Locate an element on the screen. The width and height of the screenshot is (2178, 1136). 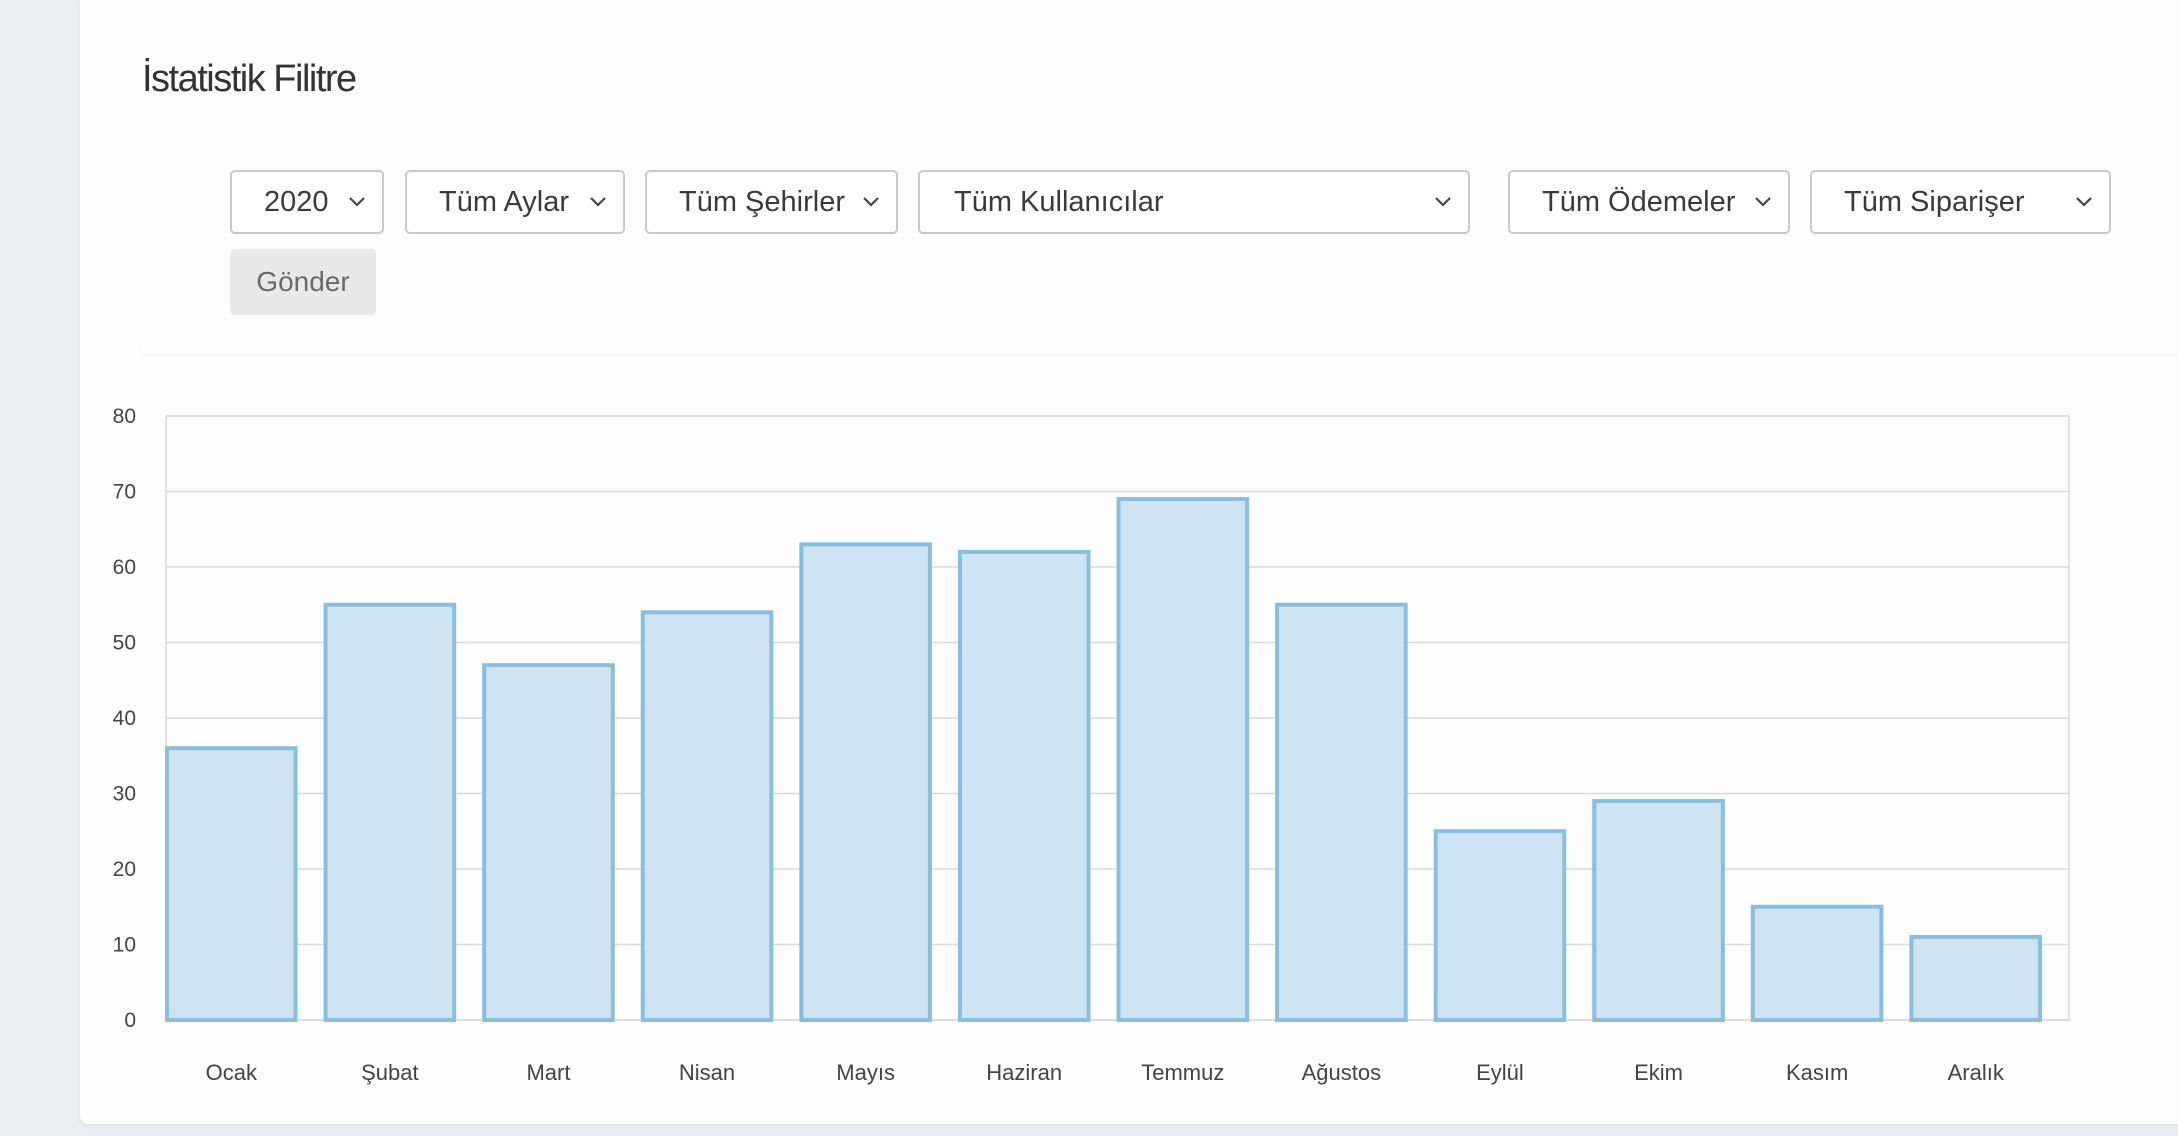
x-category-label: Mart is located at coordinates (548, 1072).